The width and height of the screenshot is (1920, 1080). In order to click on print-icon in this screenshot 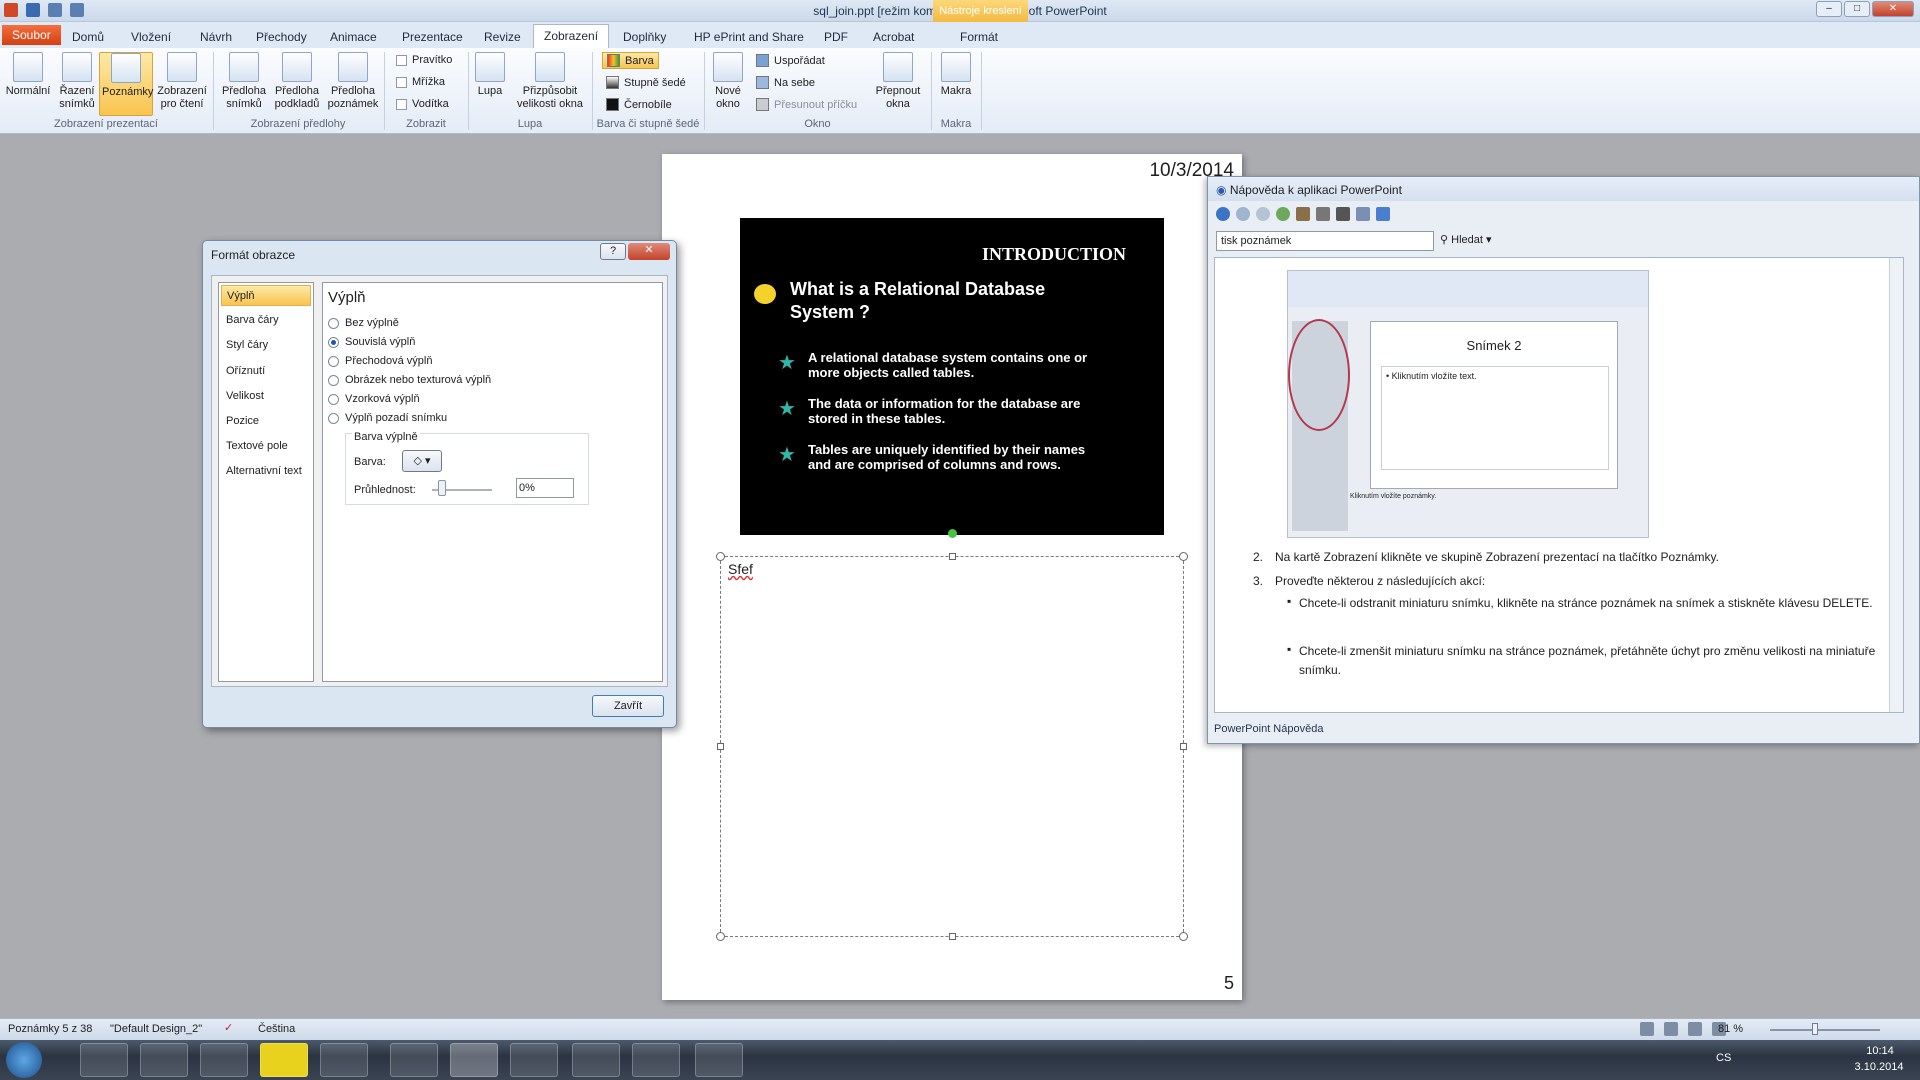, I will do `click(1323, 214)`.